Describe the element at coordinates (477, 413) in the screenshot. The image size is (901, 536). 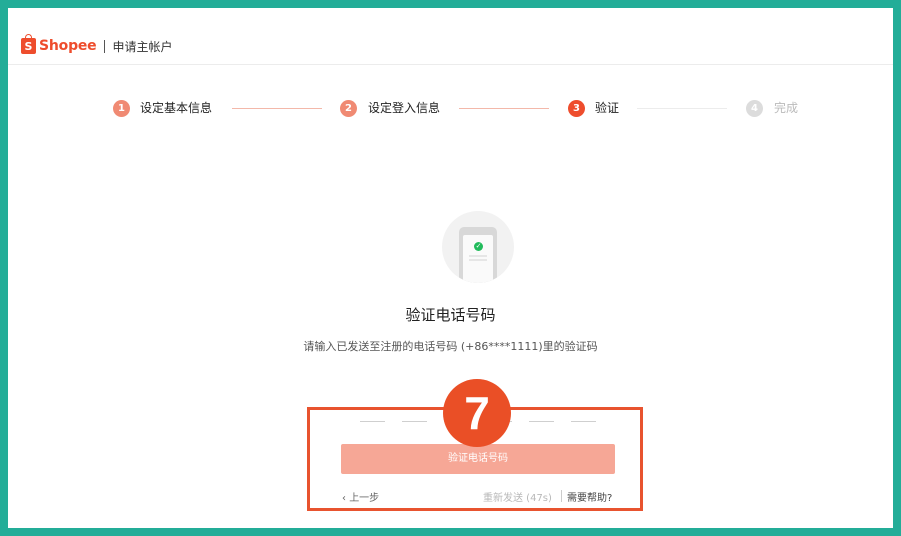
I see `annotation-number-badge: 7` at that location.